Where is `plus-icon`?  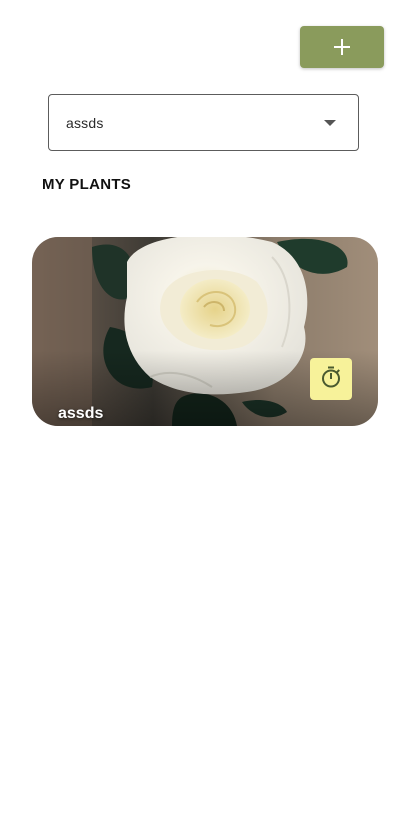 plus-icon is located at coordinates (342, 47).